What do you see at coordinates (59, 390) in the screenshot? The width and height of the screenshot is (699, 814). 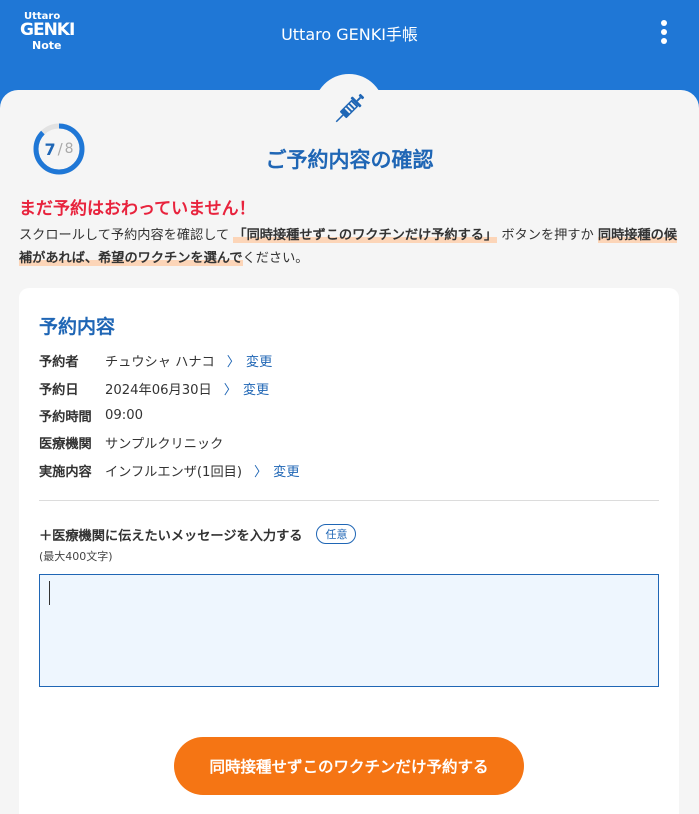 I see `detail-label: 予約日` at bounding box center [59, 390].